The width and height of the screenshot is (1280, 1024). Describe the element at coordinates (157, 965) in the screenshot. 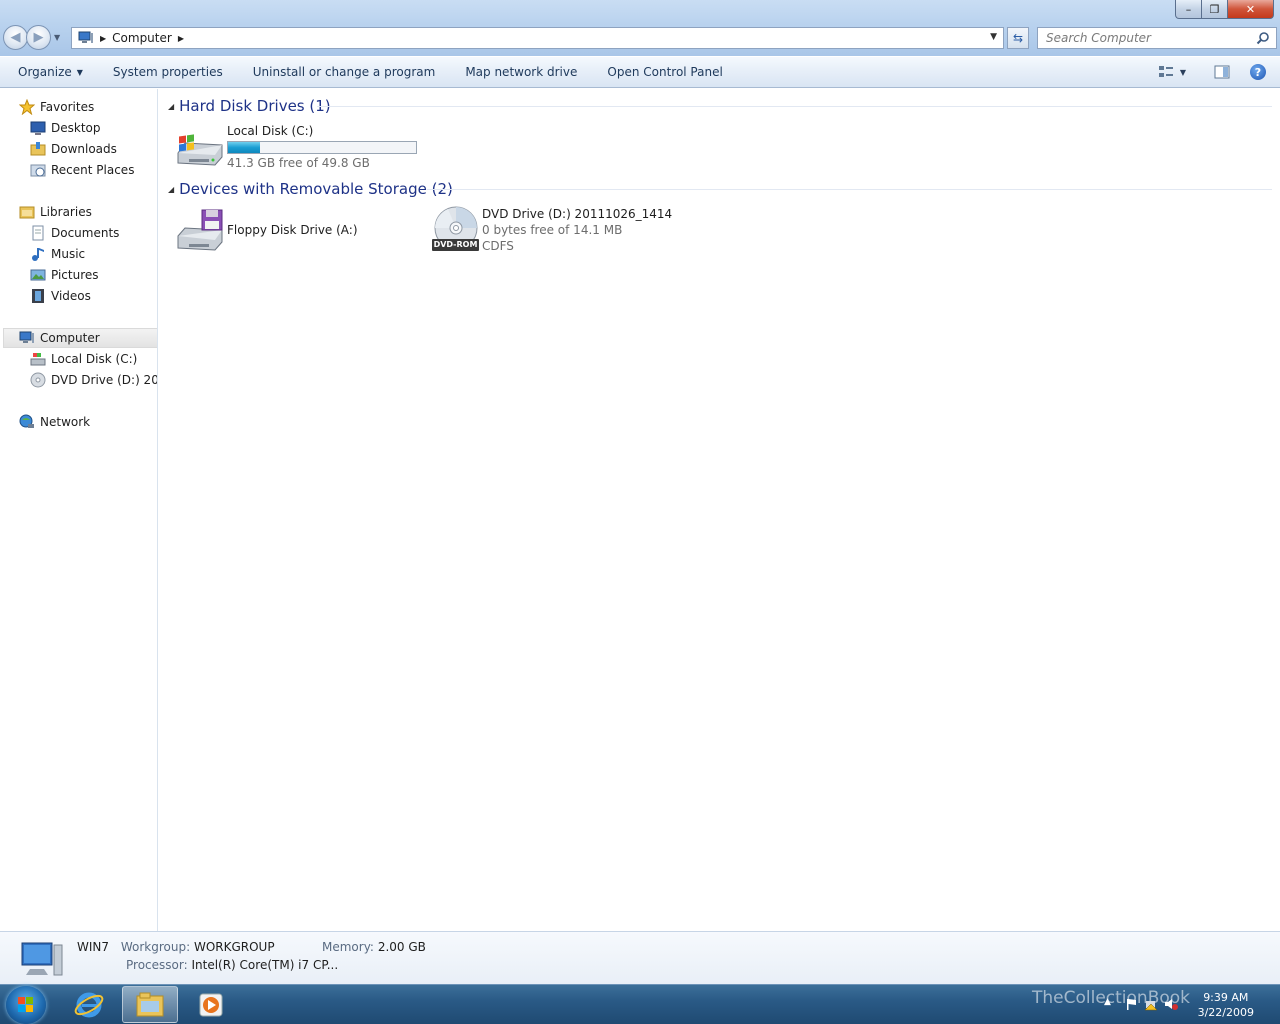

I see `processor-label: Processor:` at that location.